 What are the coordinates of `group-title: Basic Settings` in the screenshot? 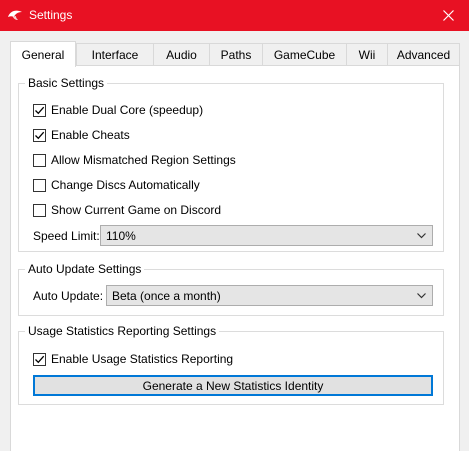 It's located at (66, 83).